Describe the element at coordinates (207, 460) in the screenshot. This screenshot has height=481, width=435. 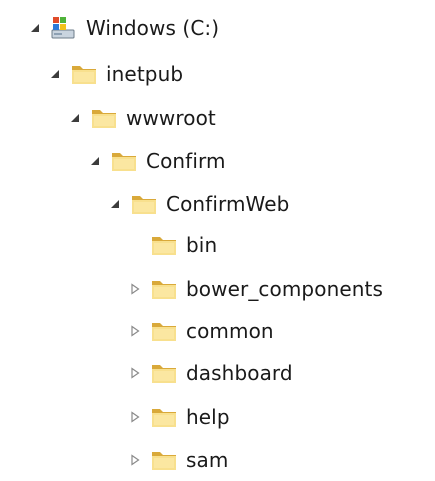
I see `tree-item-label: sam` at that location.